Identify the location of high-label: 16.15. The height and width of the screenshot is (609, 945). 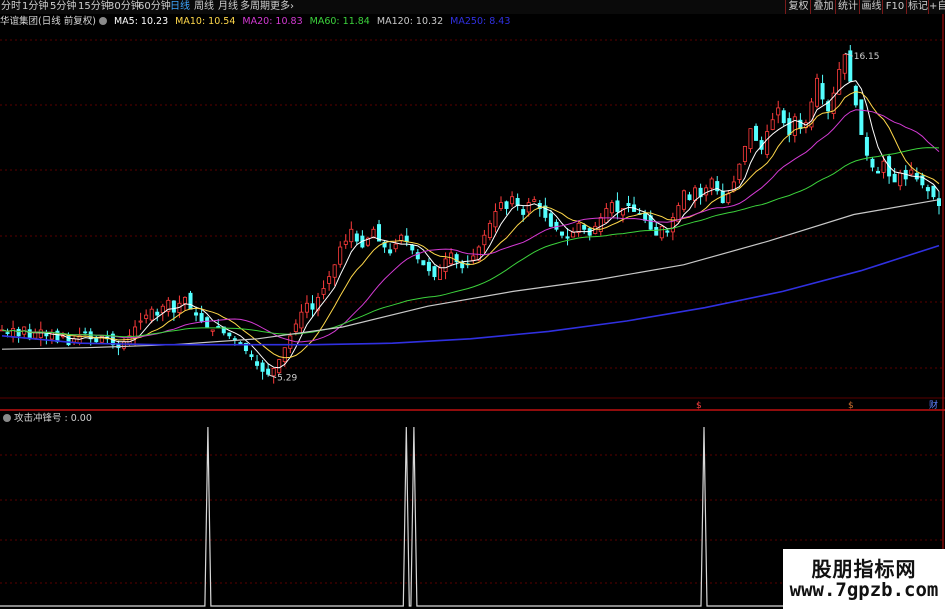
(867, 57).